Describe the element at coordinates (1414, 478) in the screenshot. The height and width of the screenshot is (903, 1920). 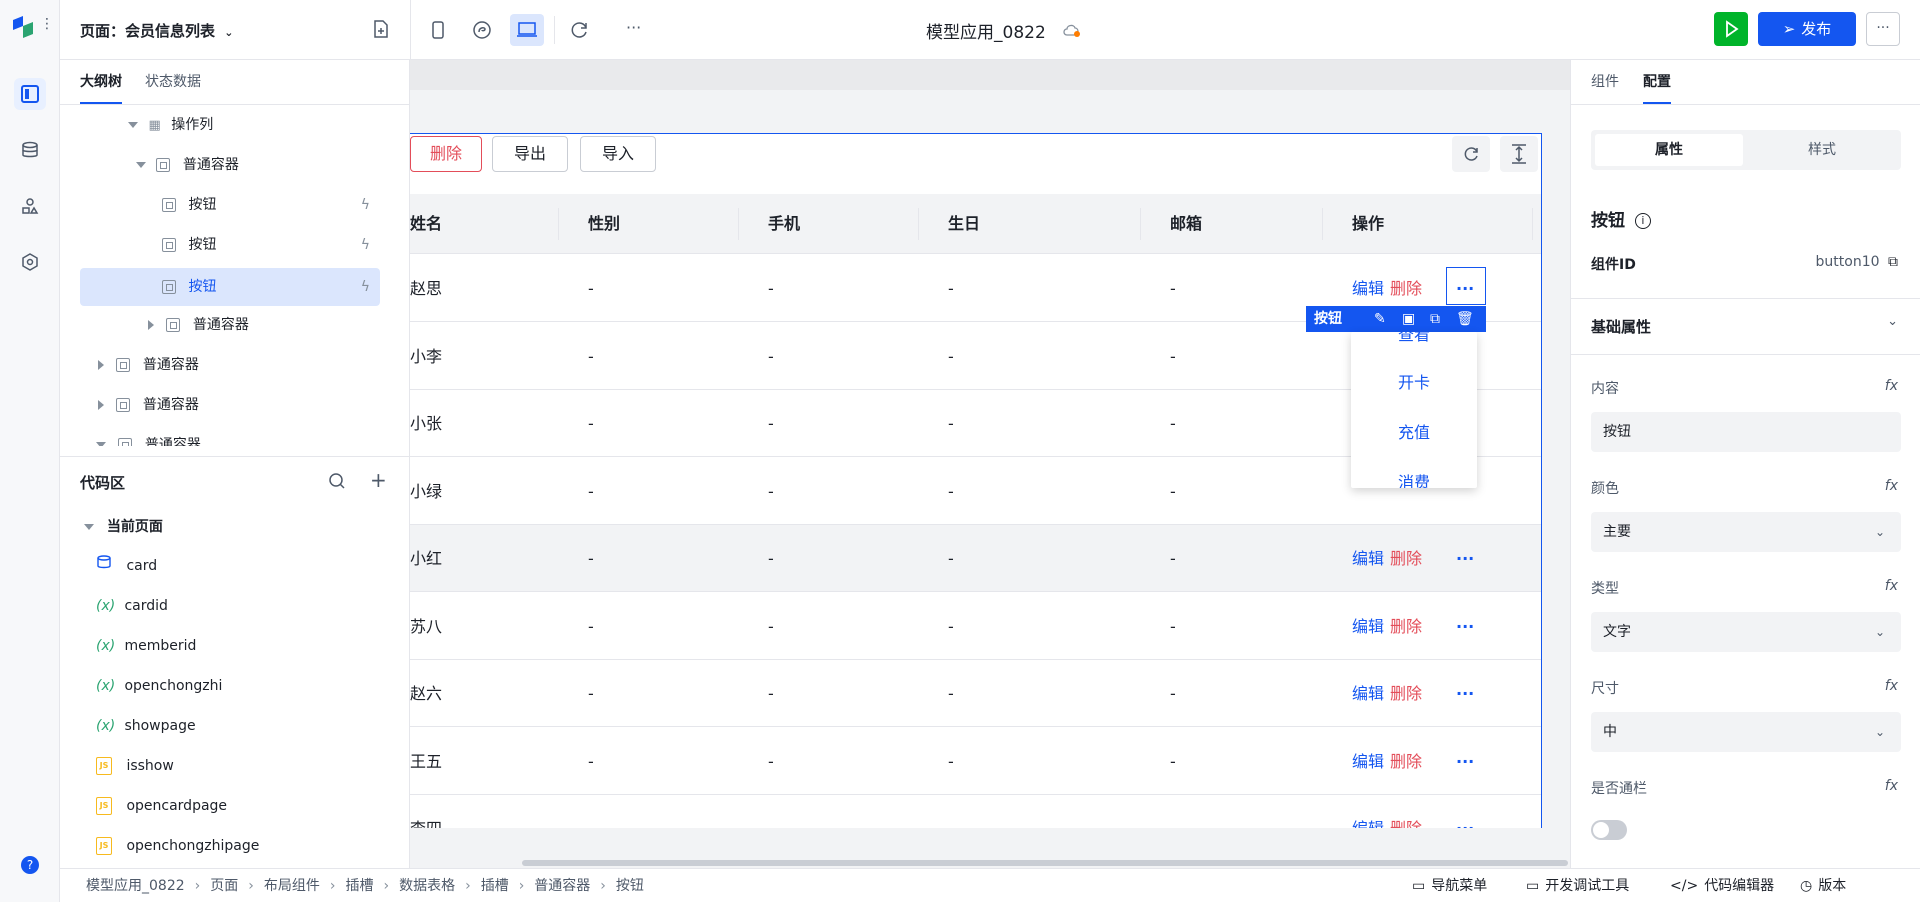
I see `menu-item-consume: 消费` at that location.